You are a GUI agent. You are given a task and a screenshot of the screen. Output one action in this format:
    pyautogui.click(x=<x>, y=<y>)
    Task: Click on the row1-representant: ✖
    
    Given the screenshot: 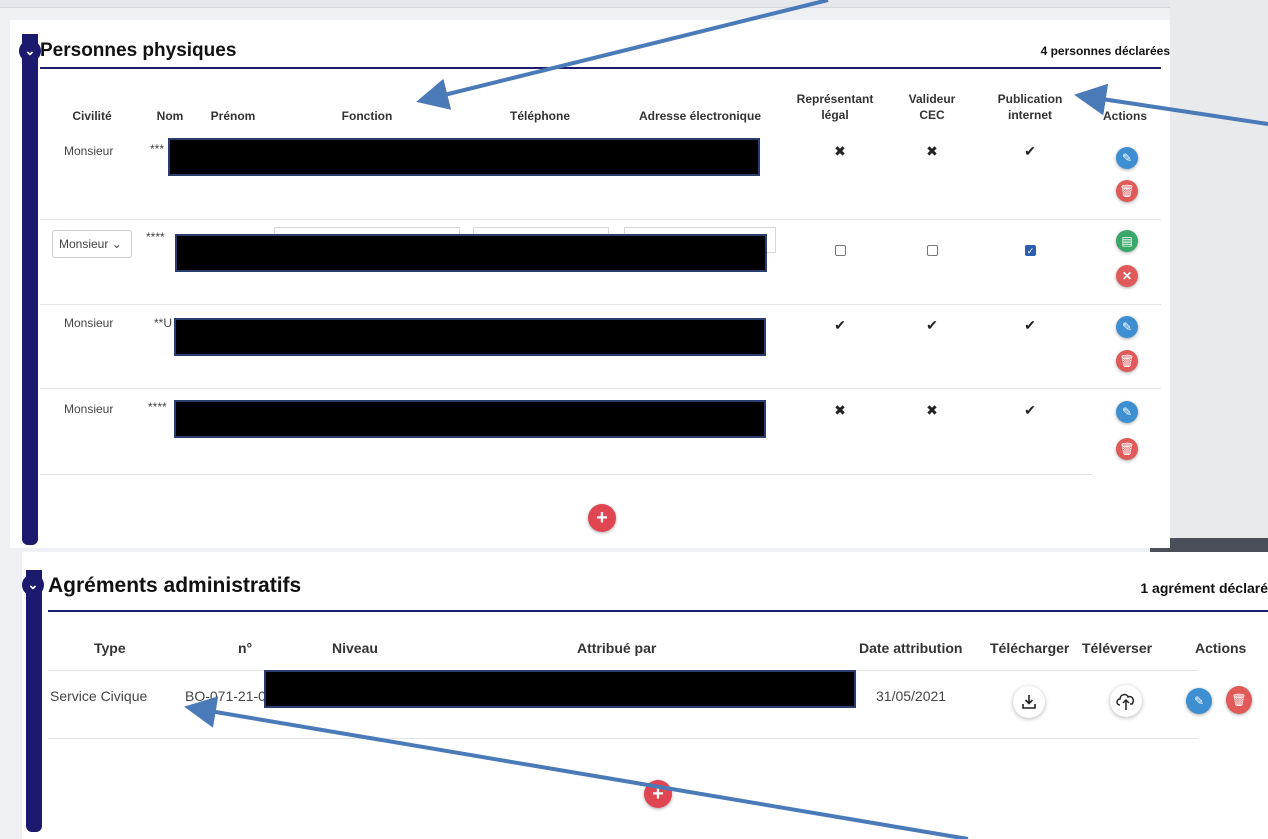 What is the action you would take?
    pyautogui.click(x=840, y=151)
    